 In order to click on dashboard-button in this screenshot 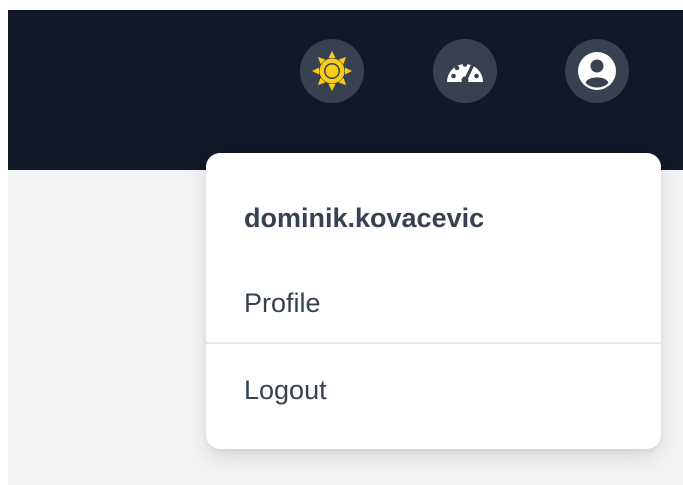, I will do `click(465, 71)`.